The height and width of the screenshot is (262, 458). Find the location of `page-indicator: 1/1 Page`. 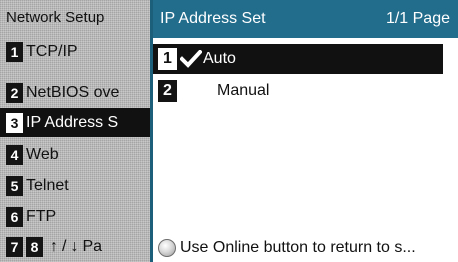

page-indicator: 1/1 Page is located at coordinates (417, 18).